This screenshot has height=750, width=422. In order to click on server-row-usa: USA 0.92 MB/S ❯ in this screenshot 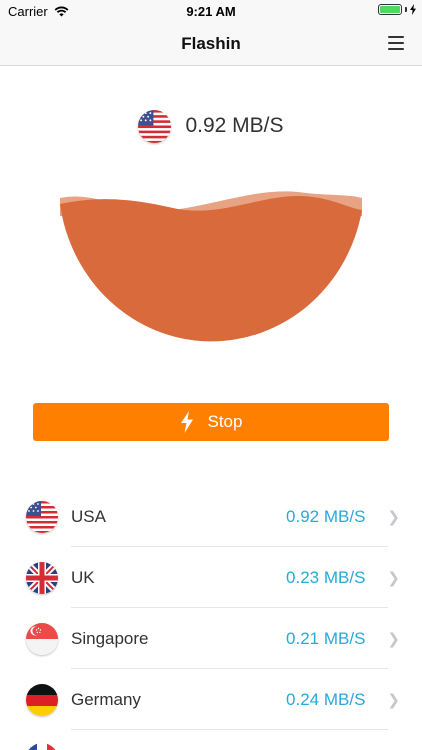, I will do `click(211, 516)`.